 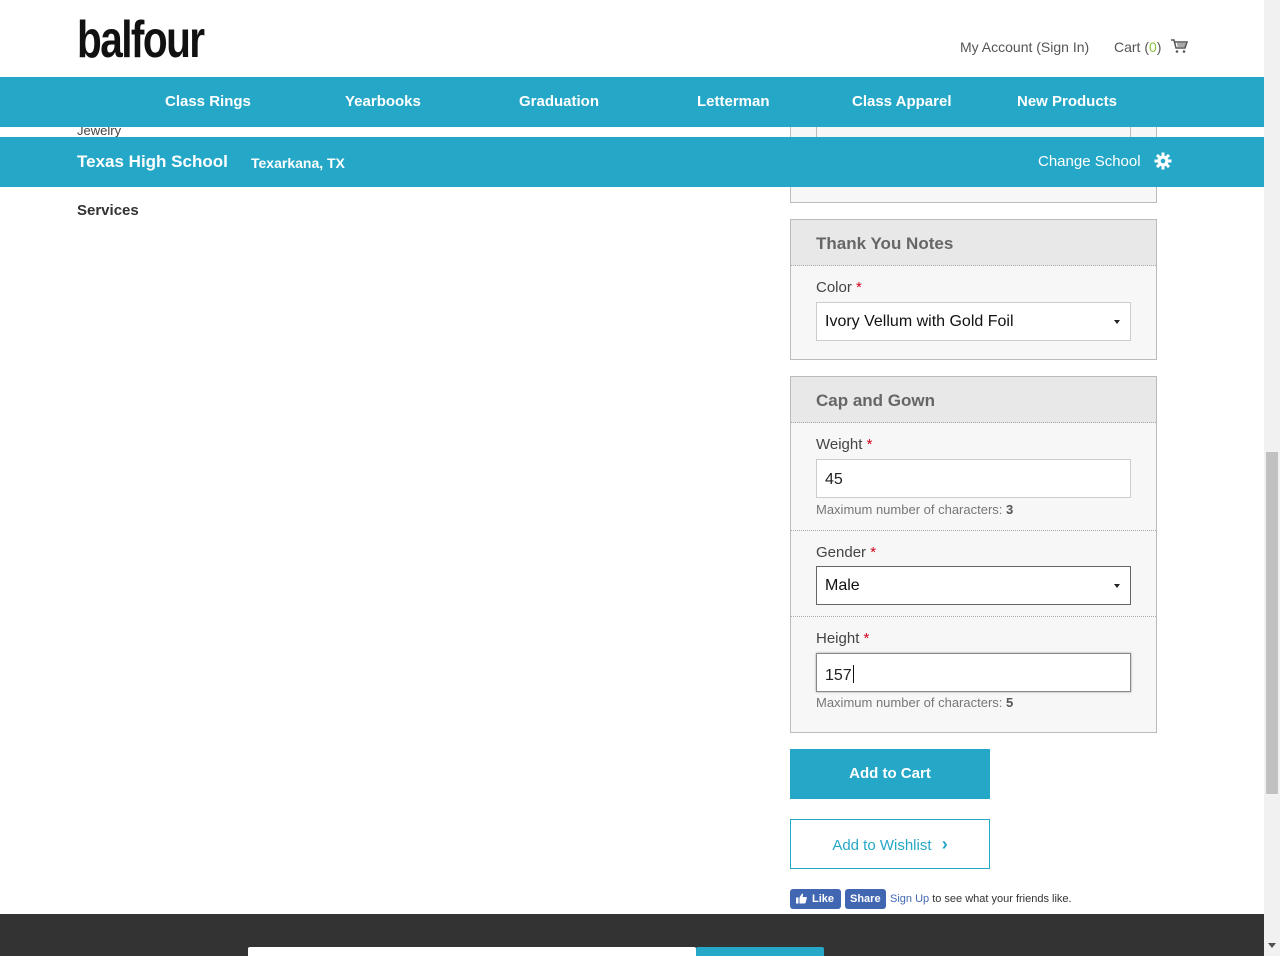 I want to click on height-input-value: 157, so click(x=838, y=675).